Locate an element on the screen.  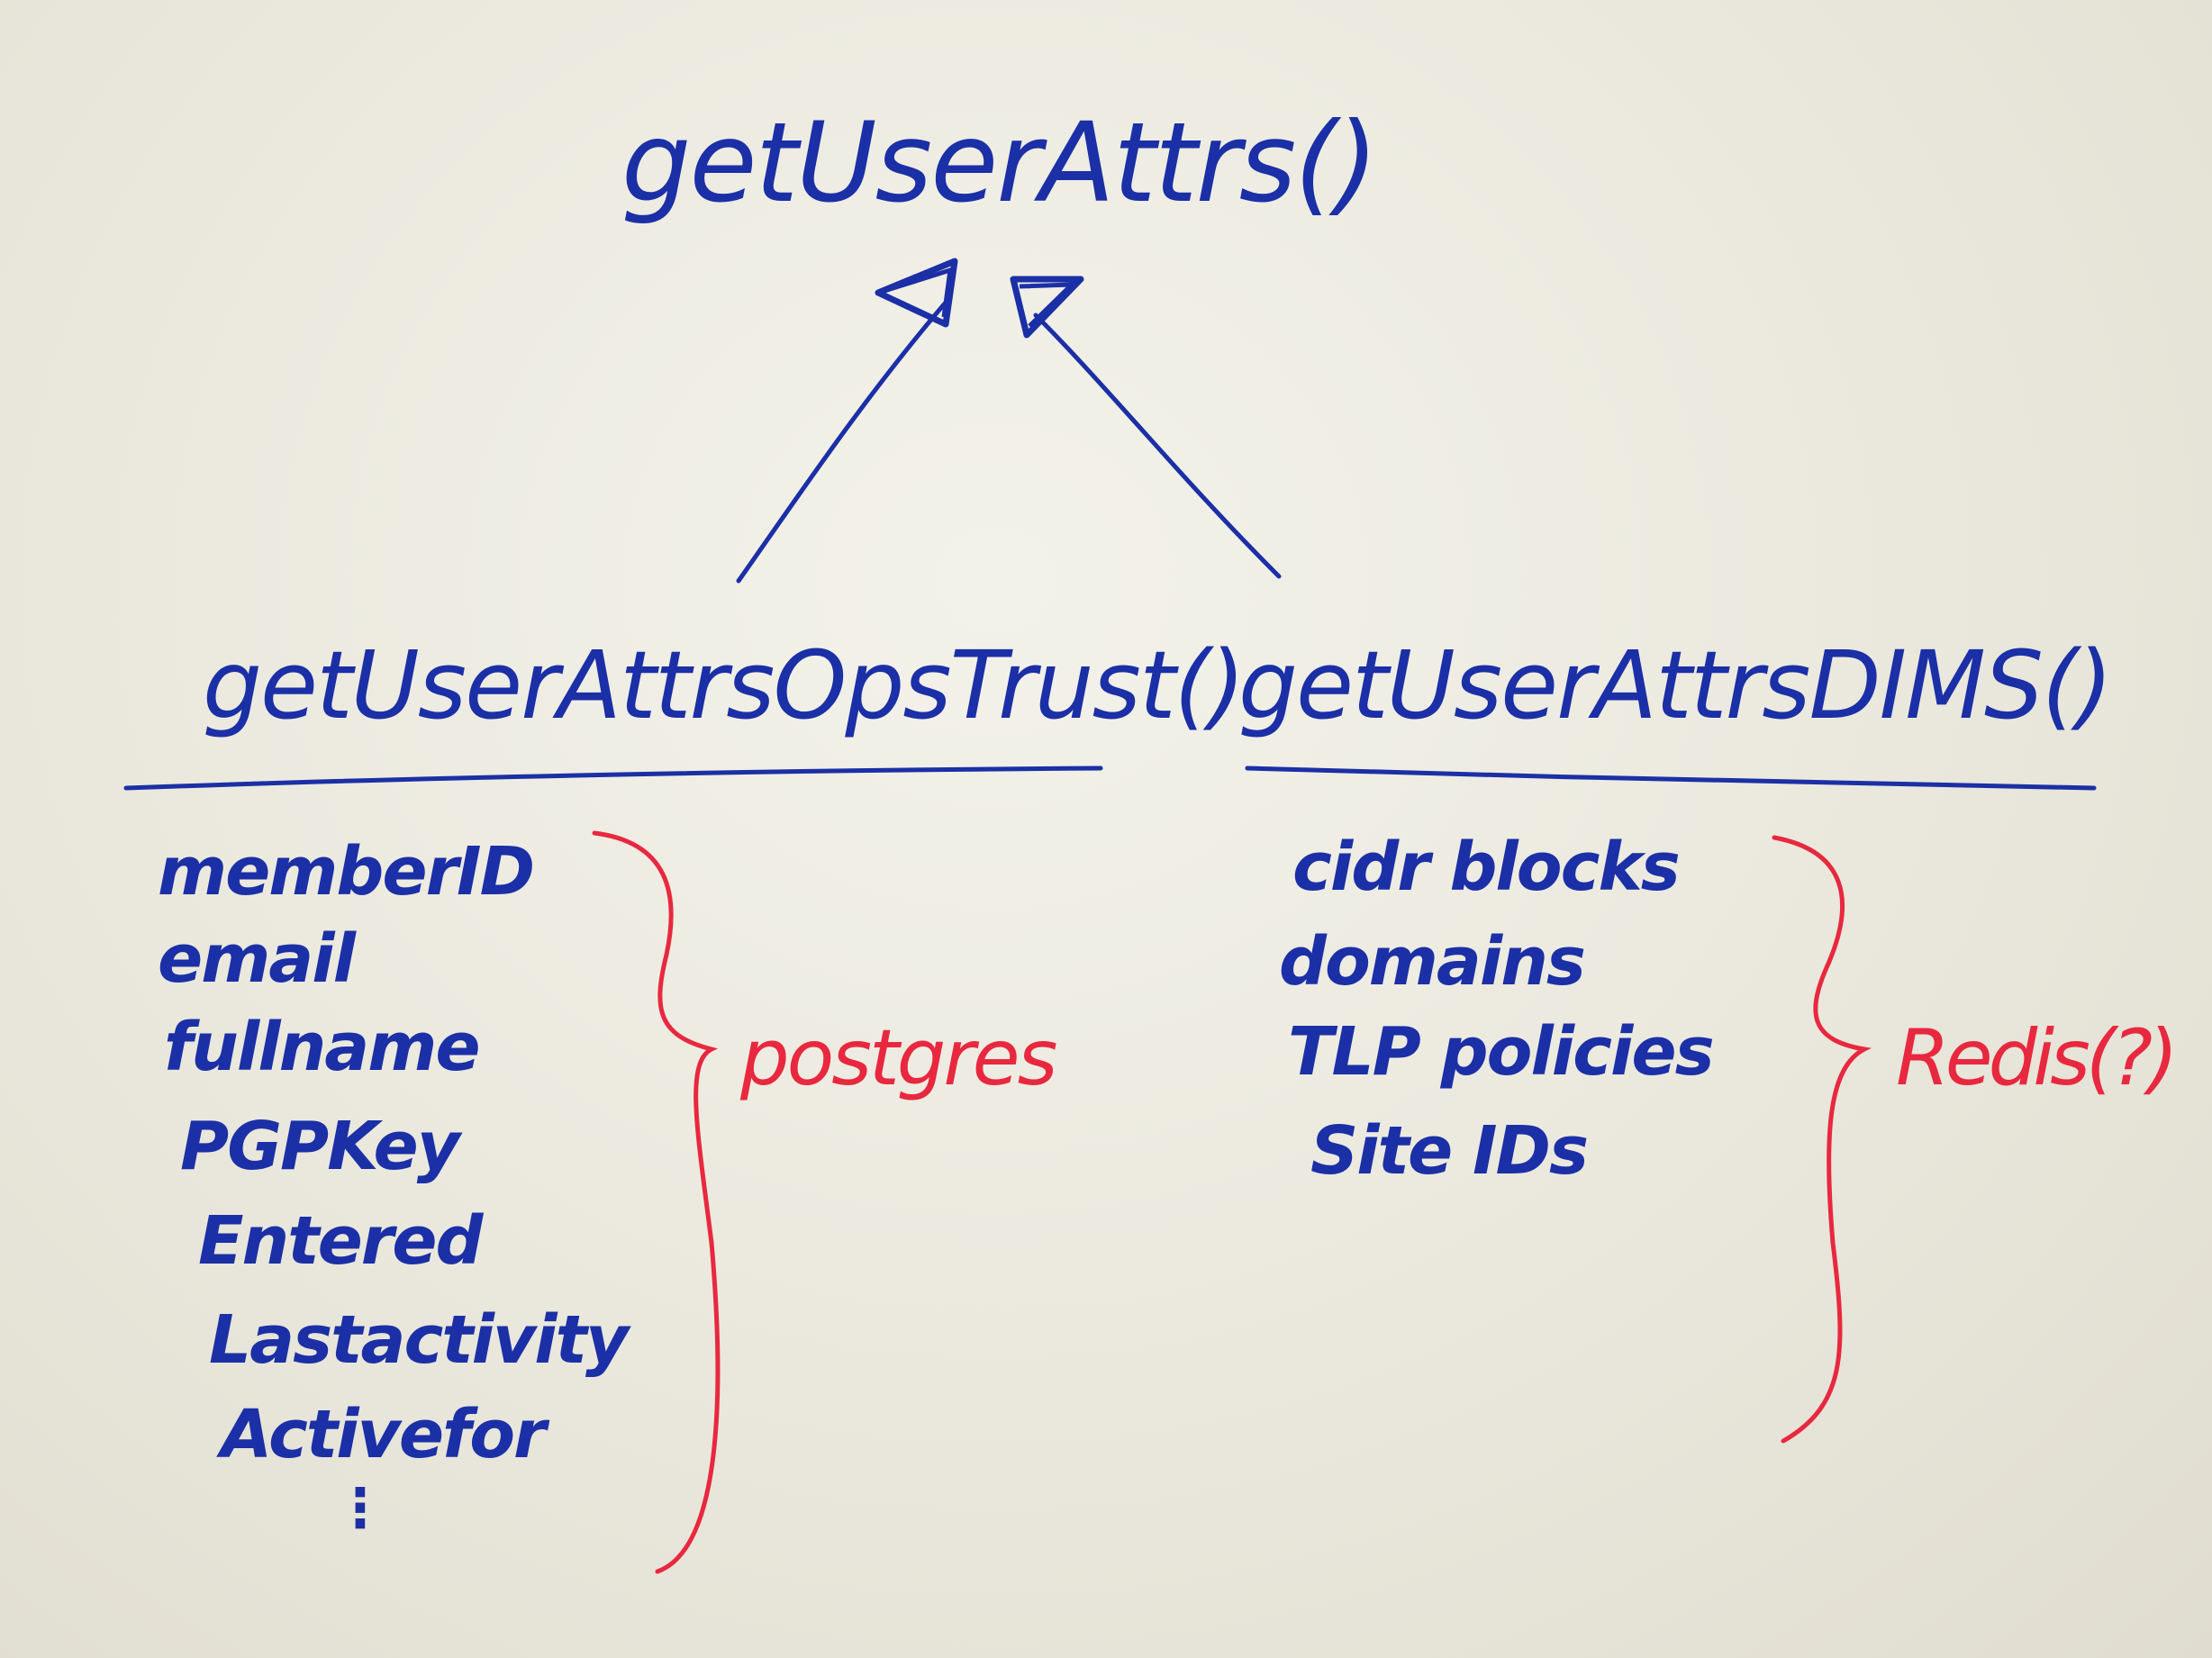
field-tlp-policies: TLP policies is located at coordinates (1502, 1052).